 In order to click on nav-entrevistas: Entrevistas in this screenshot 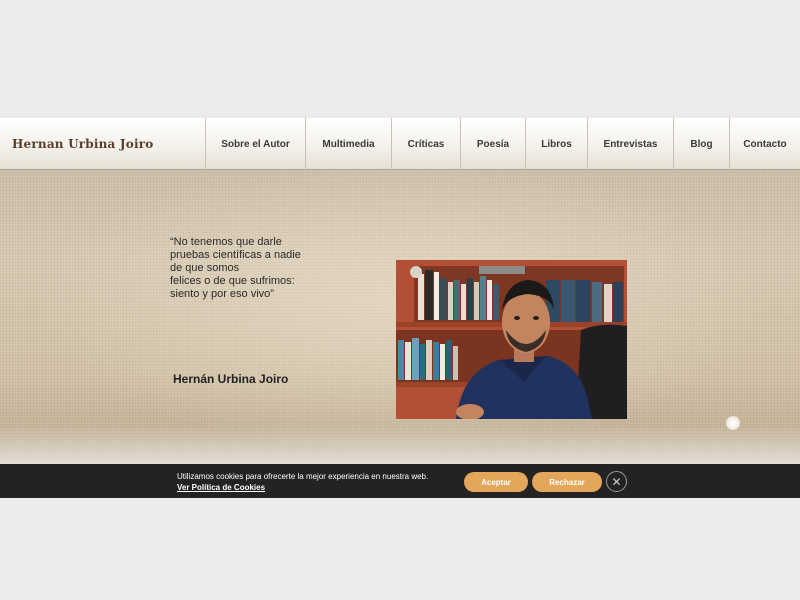, I will do `click(631, 144)`.